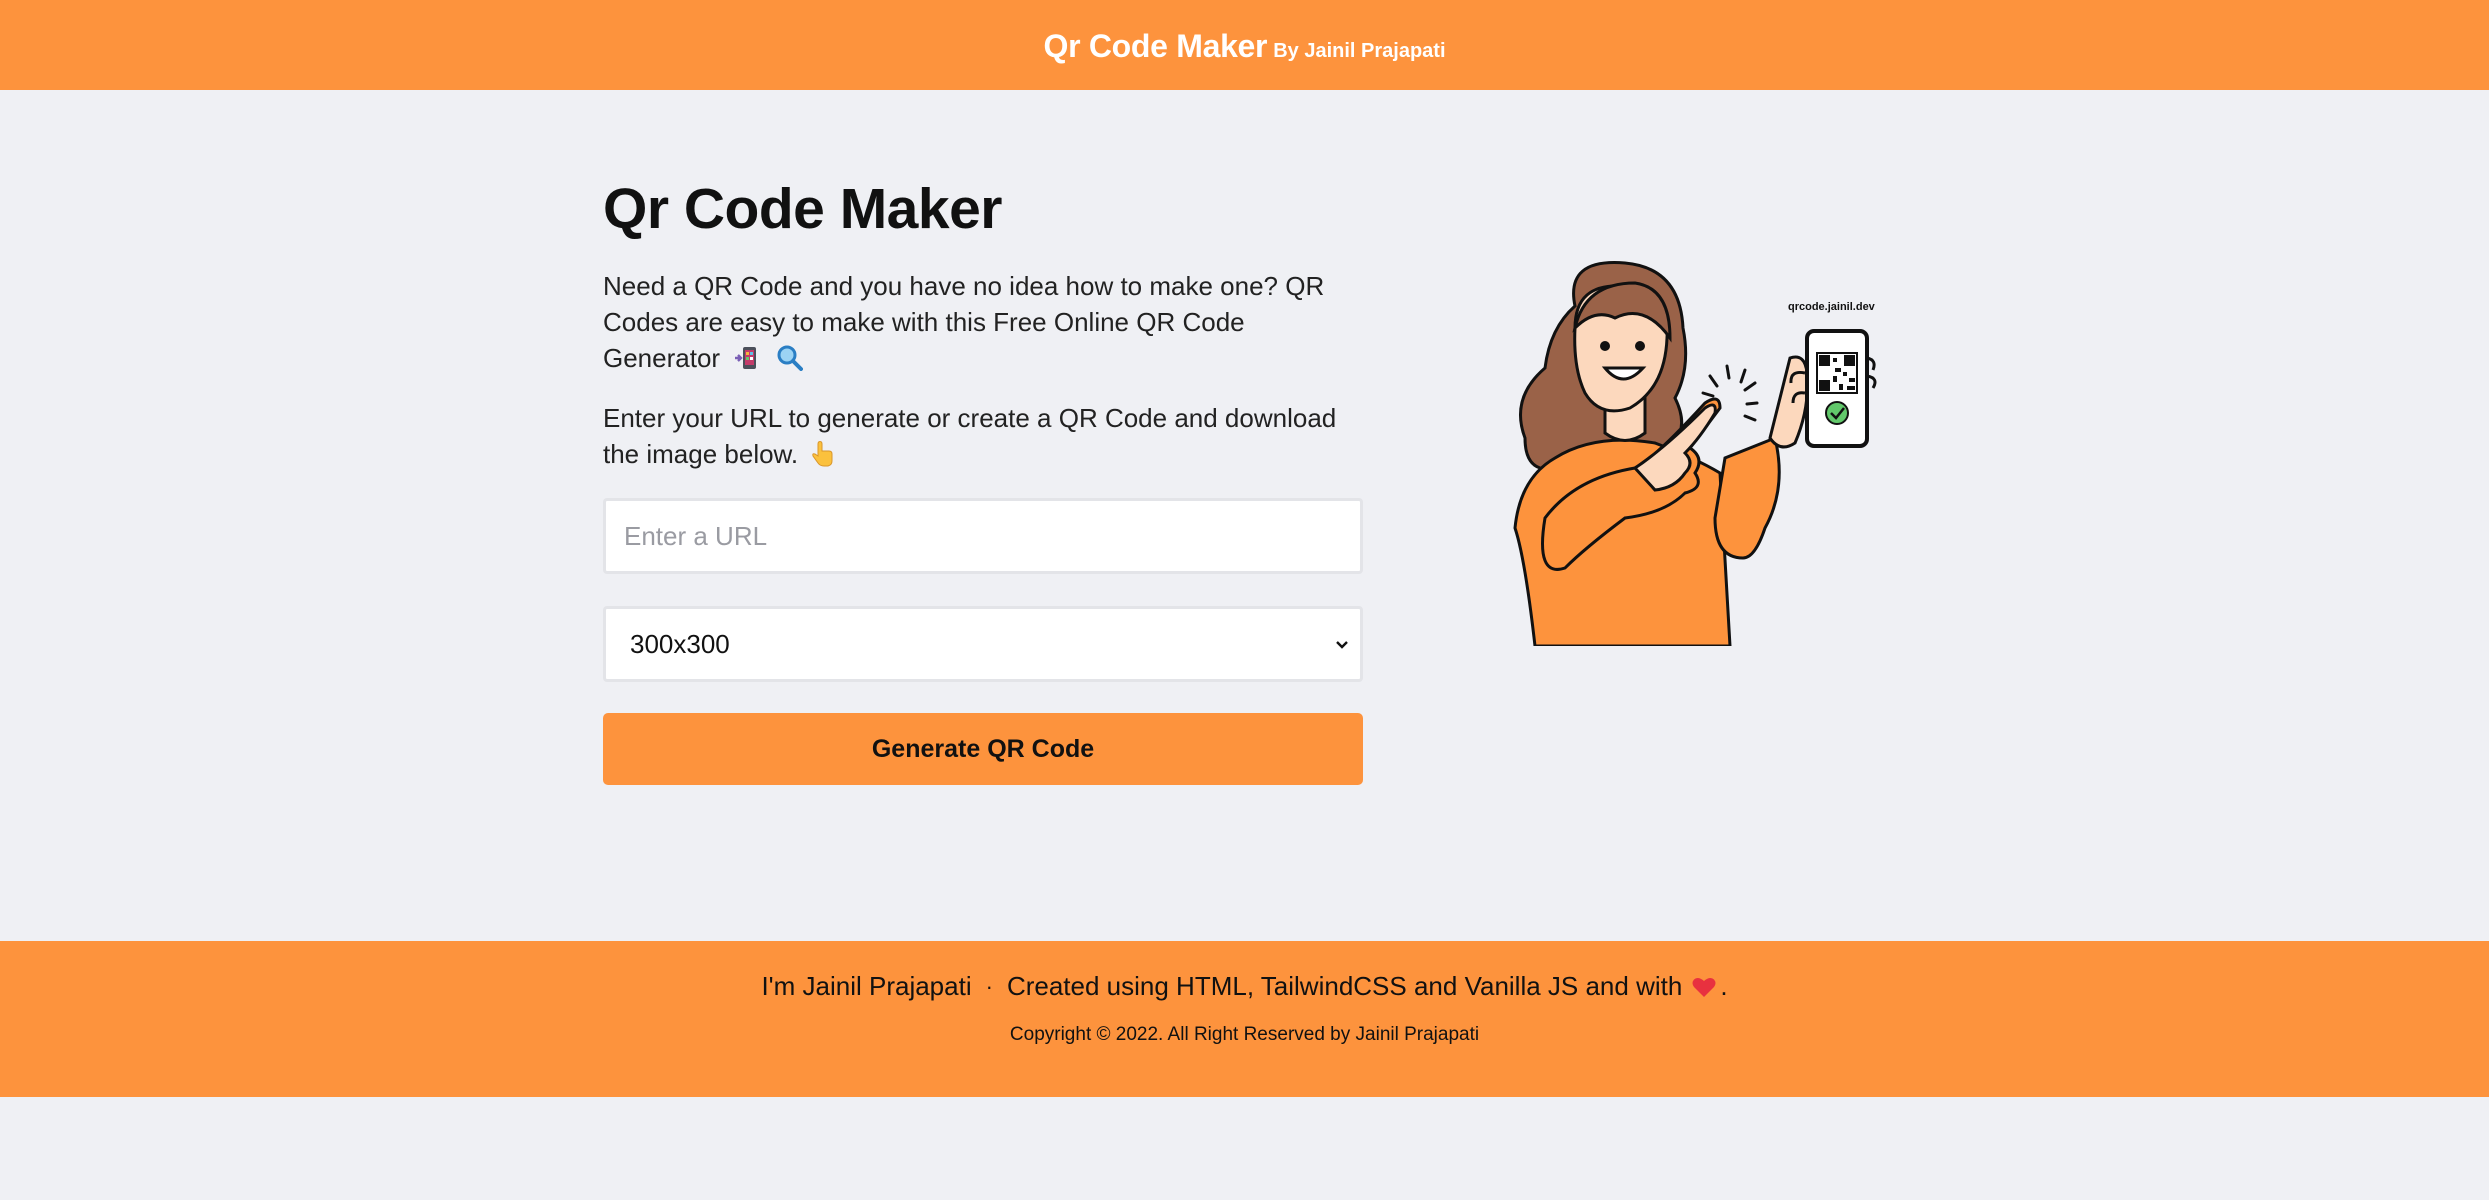 Image resolution: width=2489 pixels, height=1200 pixels. Describe the element at coordinates (822, 454) in the screenshot. I see `pointing-down-icon` at that location.